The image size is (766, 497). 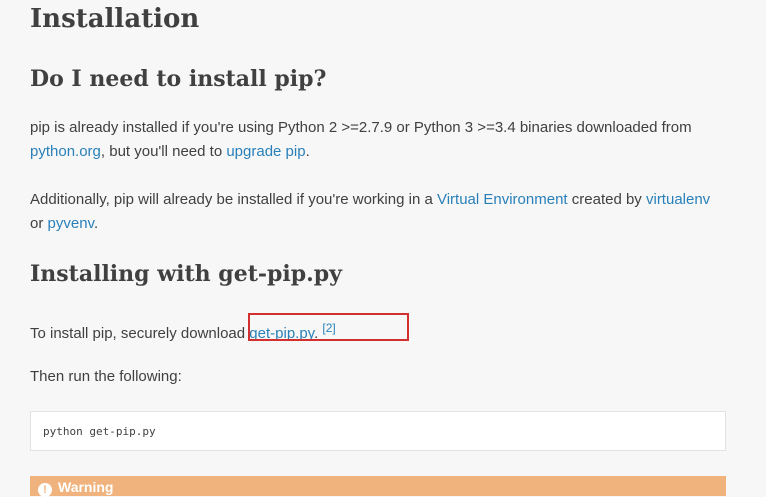 What do you see at coordinates (378, 431) in the screenshot?
I see `code-block: python get-pip.py` at bounding box center [378, 431].